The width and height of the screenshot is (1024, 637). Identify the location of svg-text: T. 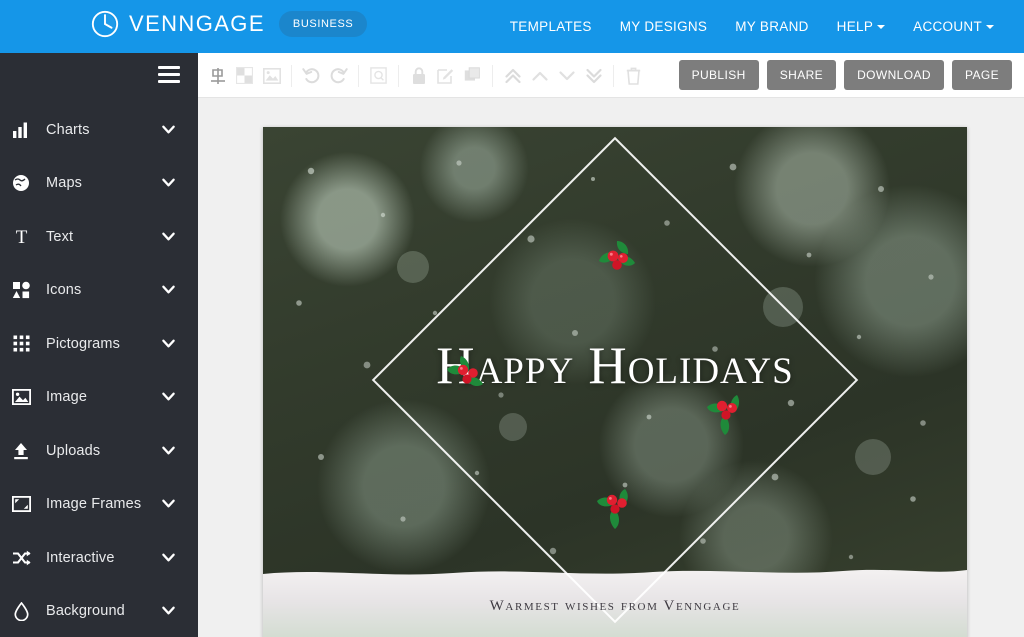
(21, 236).